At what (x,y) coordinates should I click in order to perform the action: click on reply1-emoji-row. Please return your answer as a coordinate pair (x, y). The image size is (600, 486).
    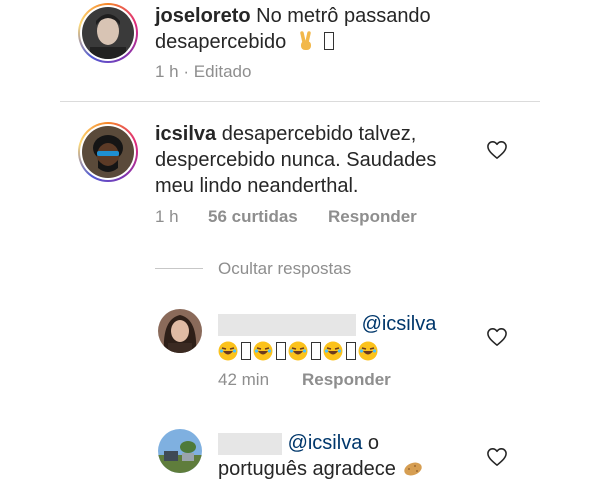
    Looking at the image, I should click on (353, 352).